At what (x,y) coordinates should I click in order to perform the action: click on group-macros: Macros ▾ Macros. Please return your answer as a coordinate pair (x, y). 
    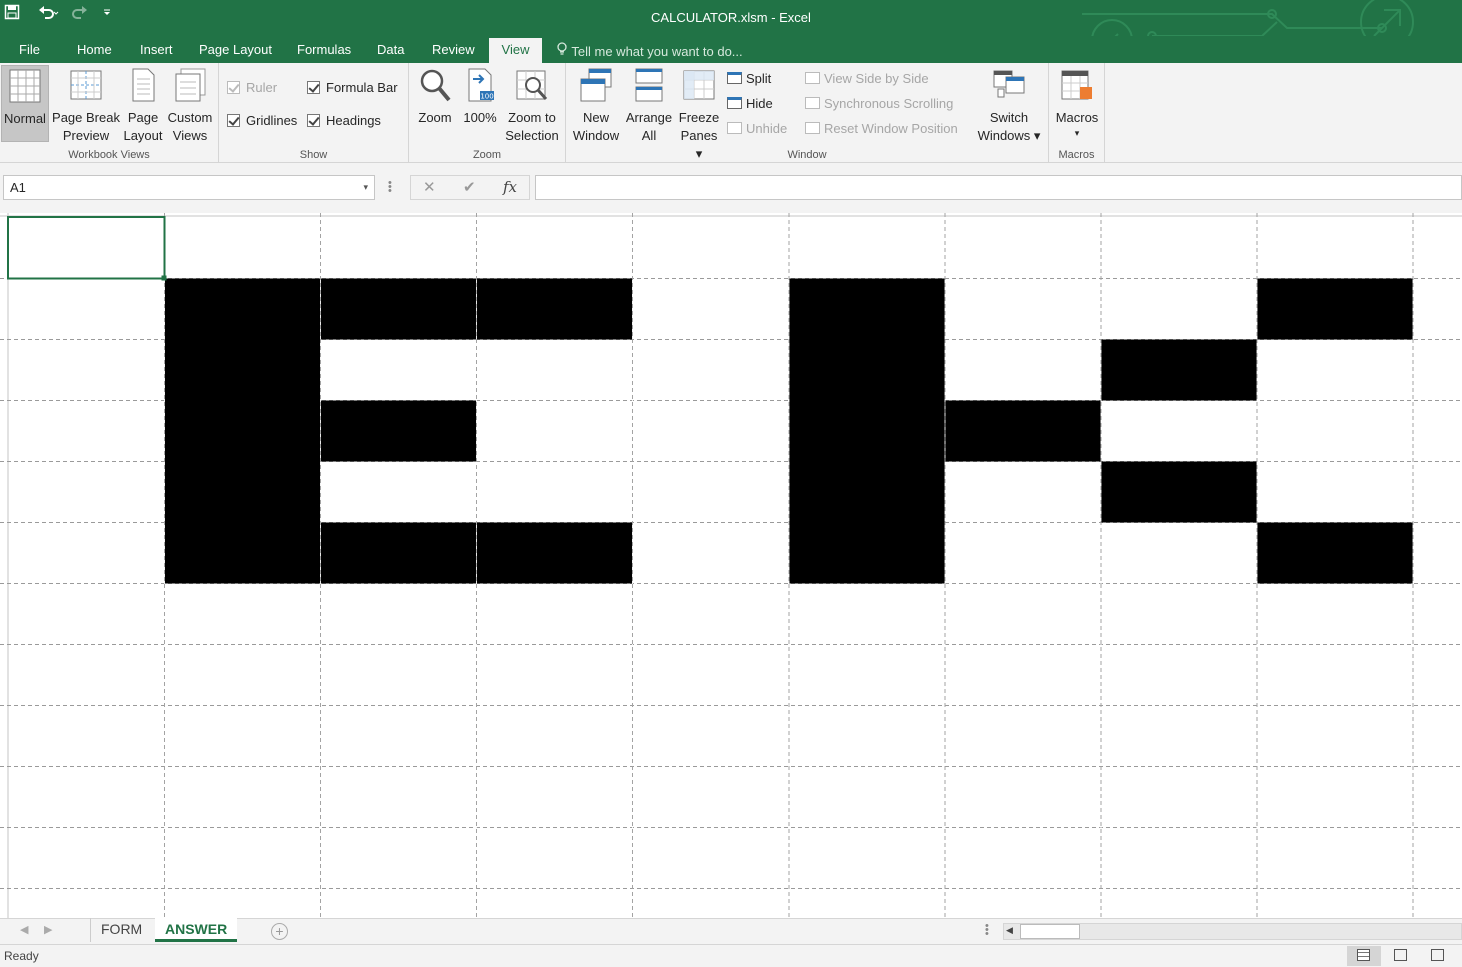
    Looking at the image, I should click on (1077, 113).